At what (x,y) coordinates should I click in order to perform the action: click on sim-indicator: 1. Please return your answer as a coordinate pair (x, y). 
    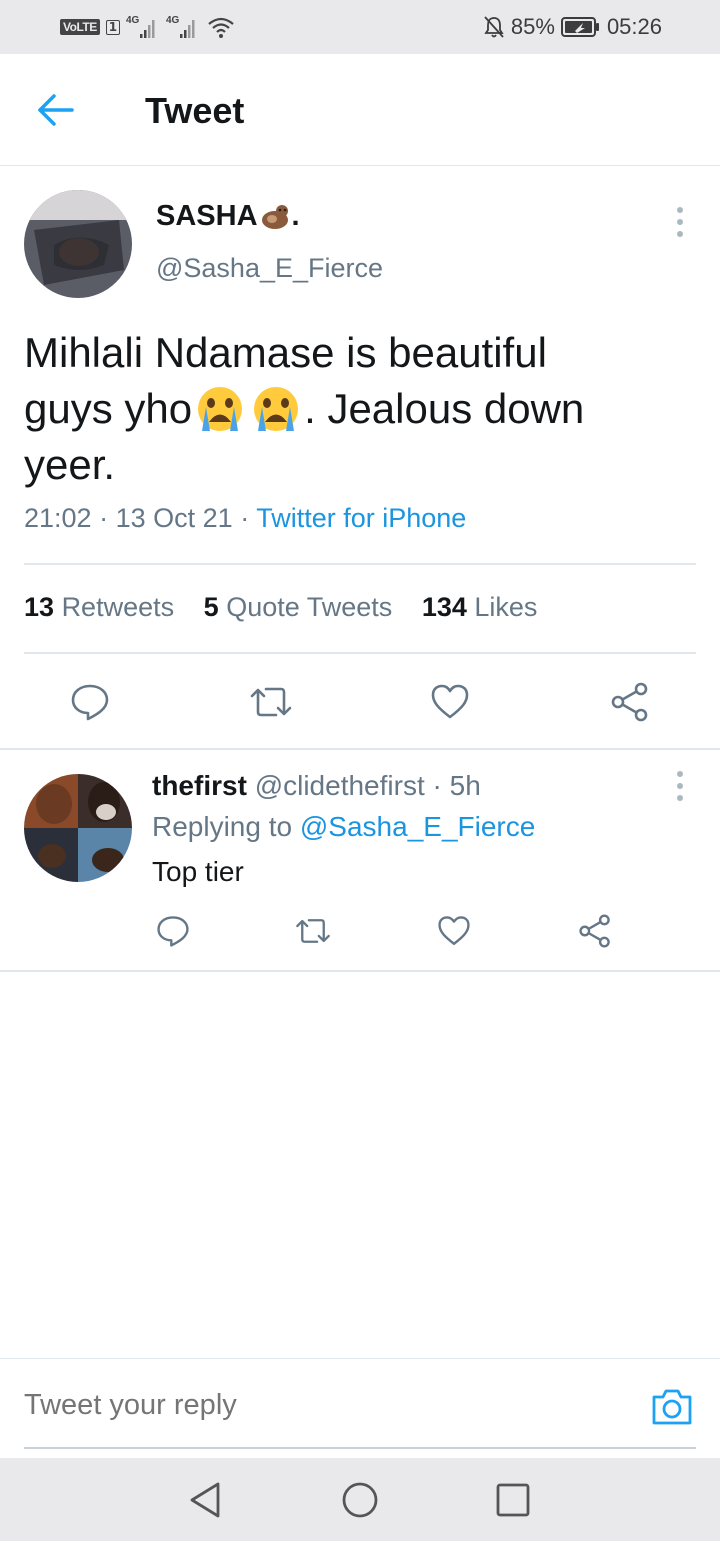
    Looking at the image, I should click on (113, 27).